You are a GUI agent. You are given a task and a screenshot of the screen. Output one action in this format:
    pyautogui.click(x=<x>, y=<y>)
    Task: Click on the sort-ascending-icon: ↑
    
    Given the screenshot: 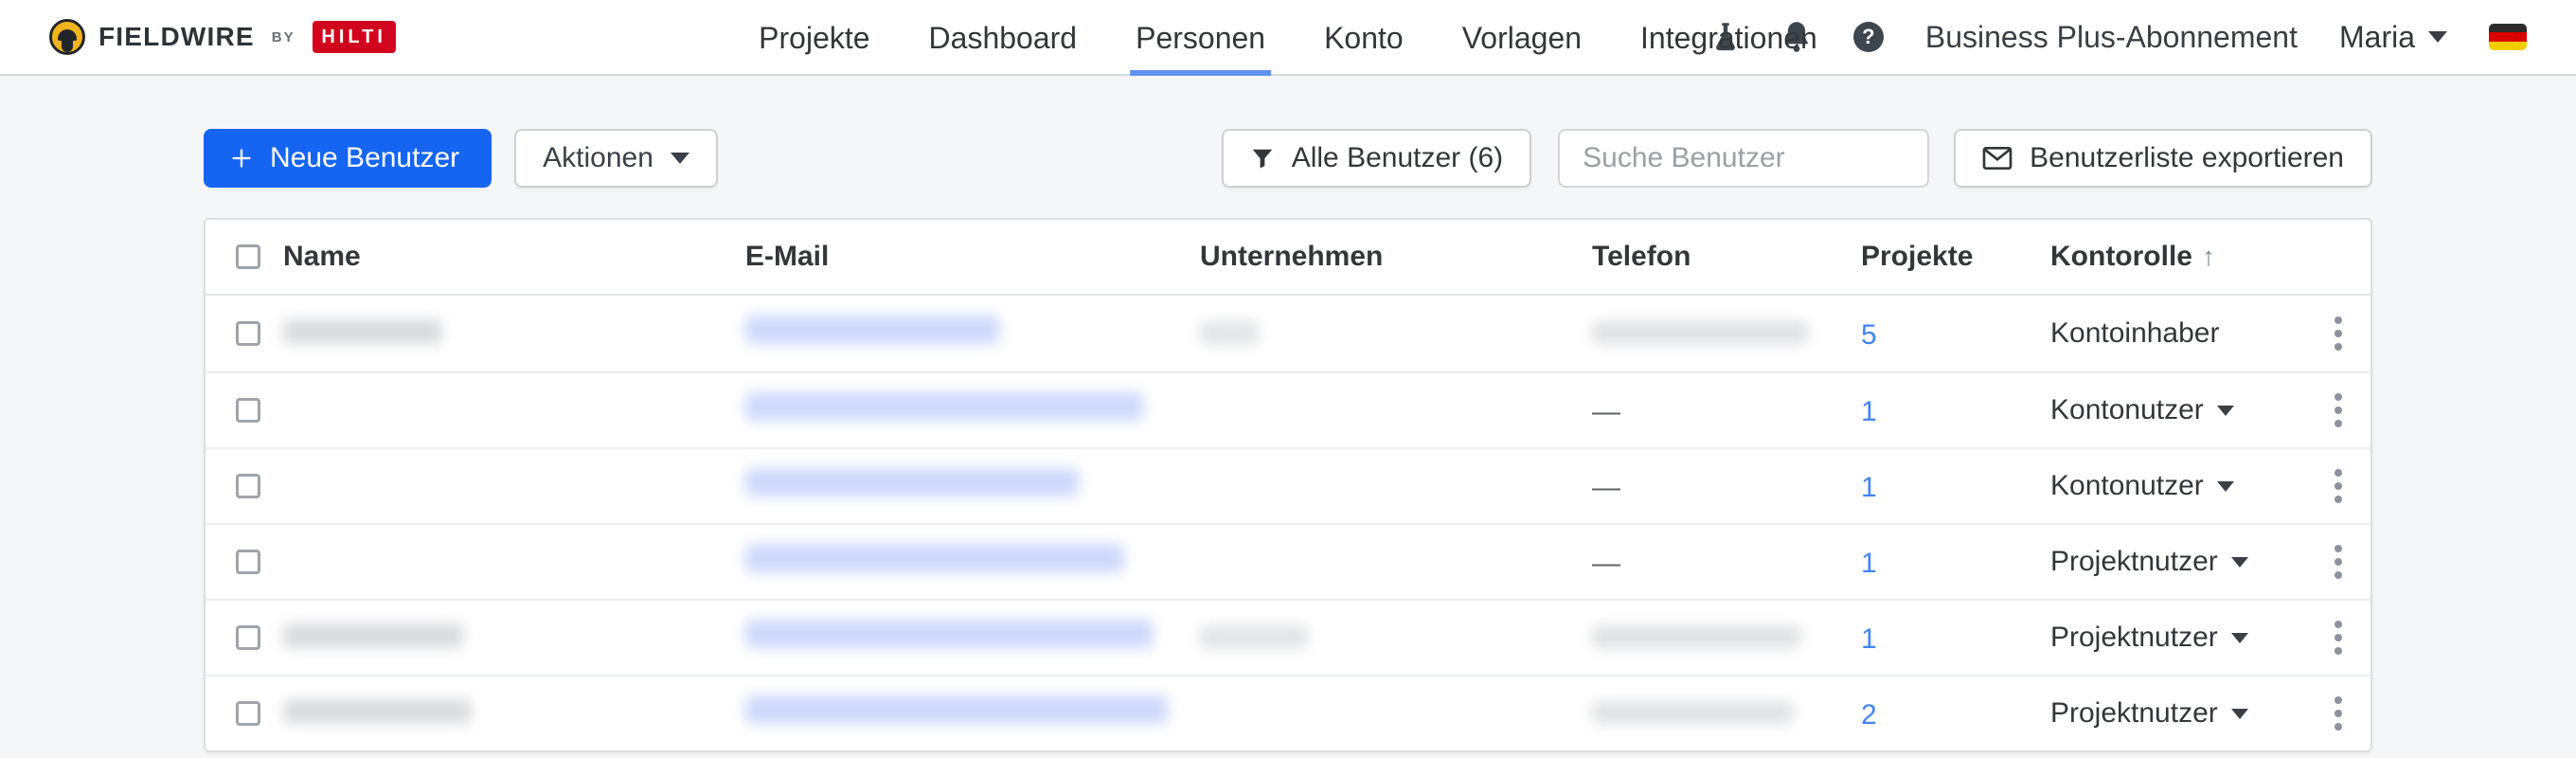 What is the action you would take?
    pyautogui.click(x=2208, y=256)
    